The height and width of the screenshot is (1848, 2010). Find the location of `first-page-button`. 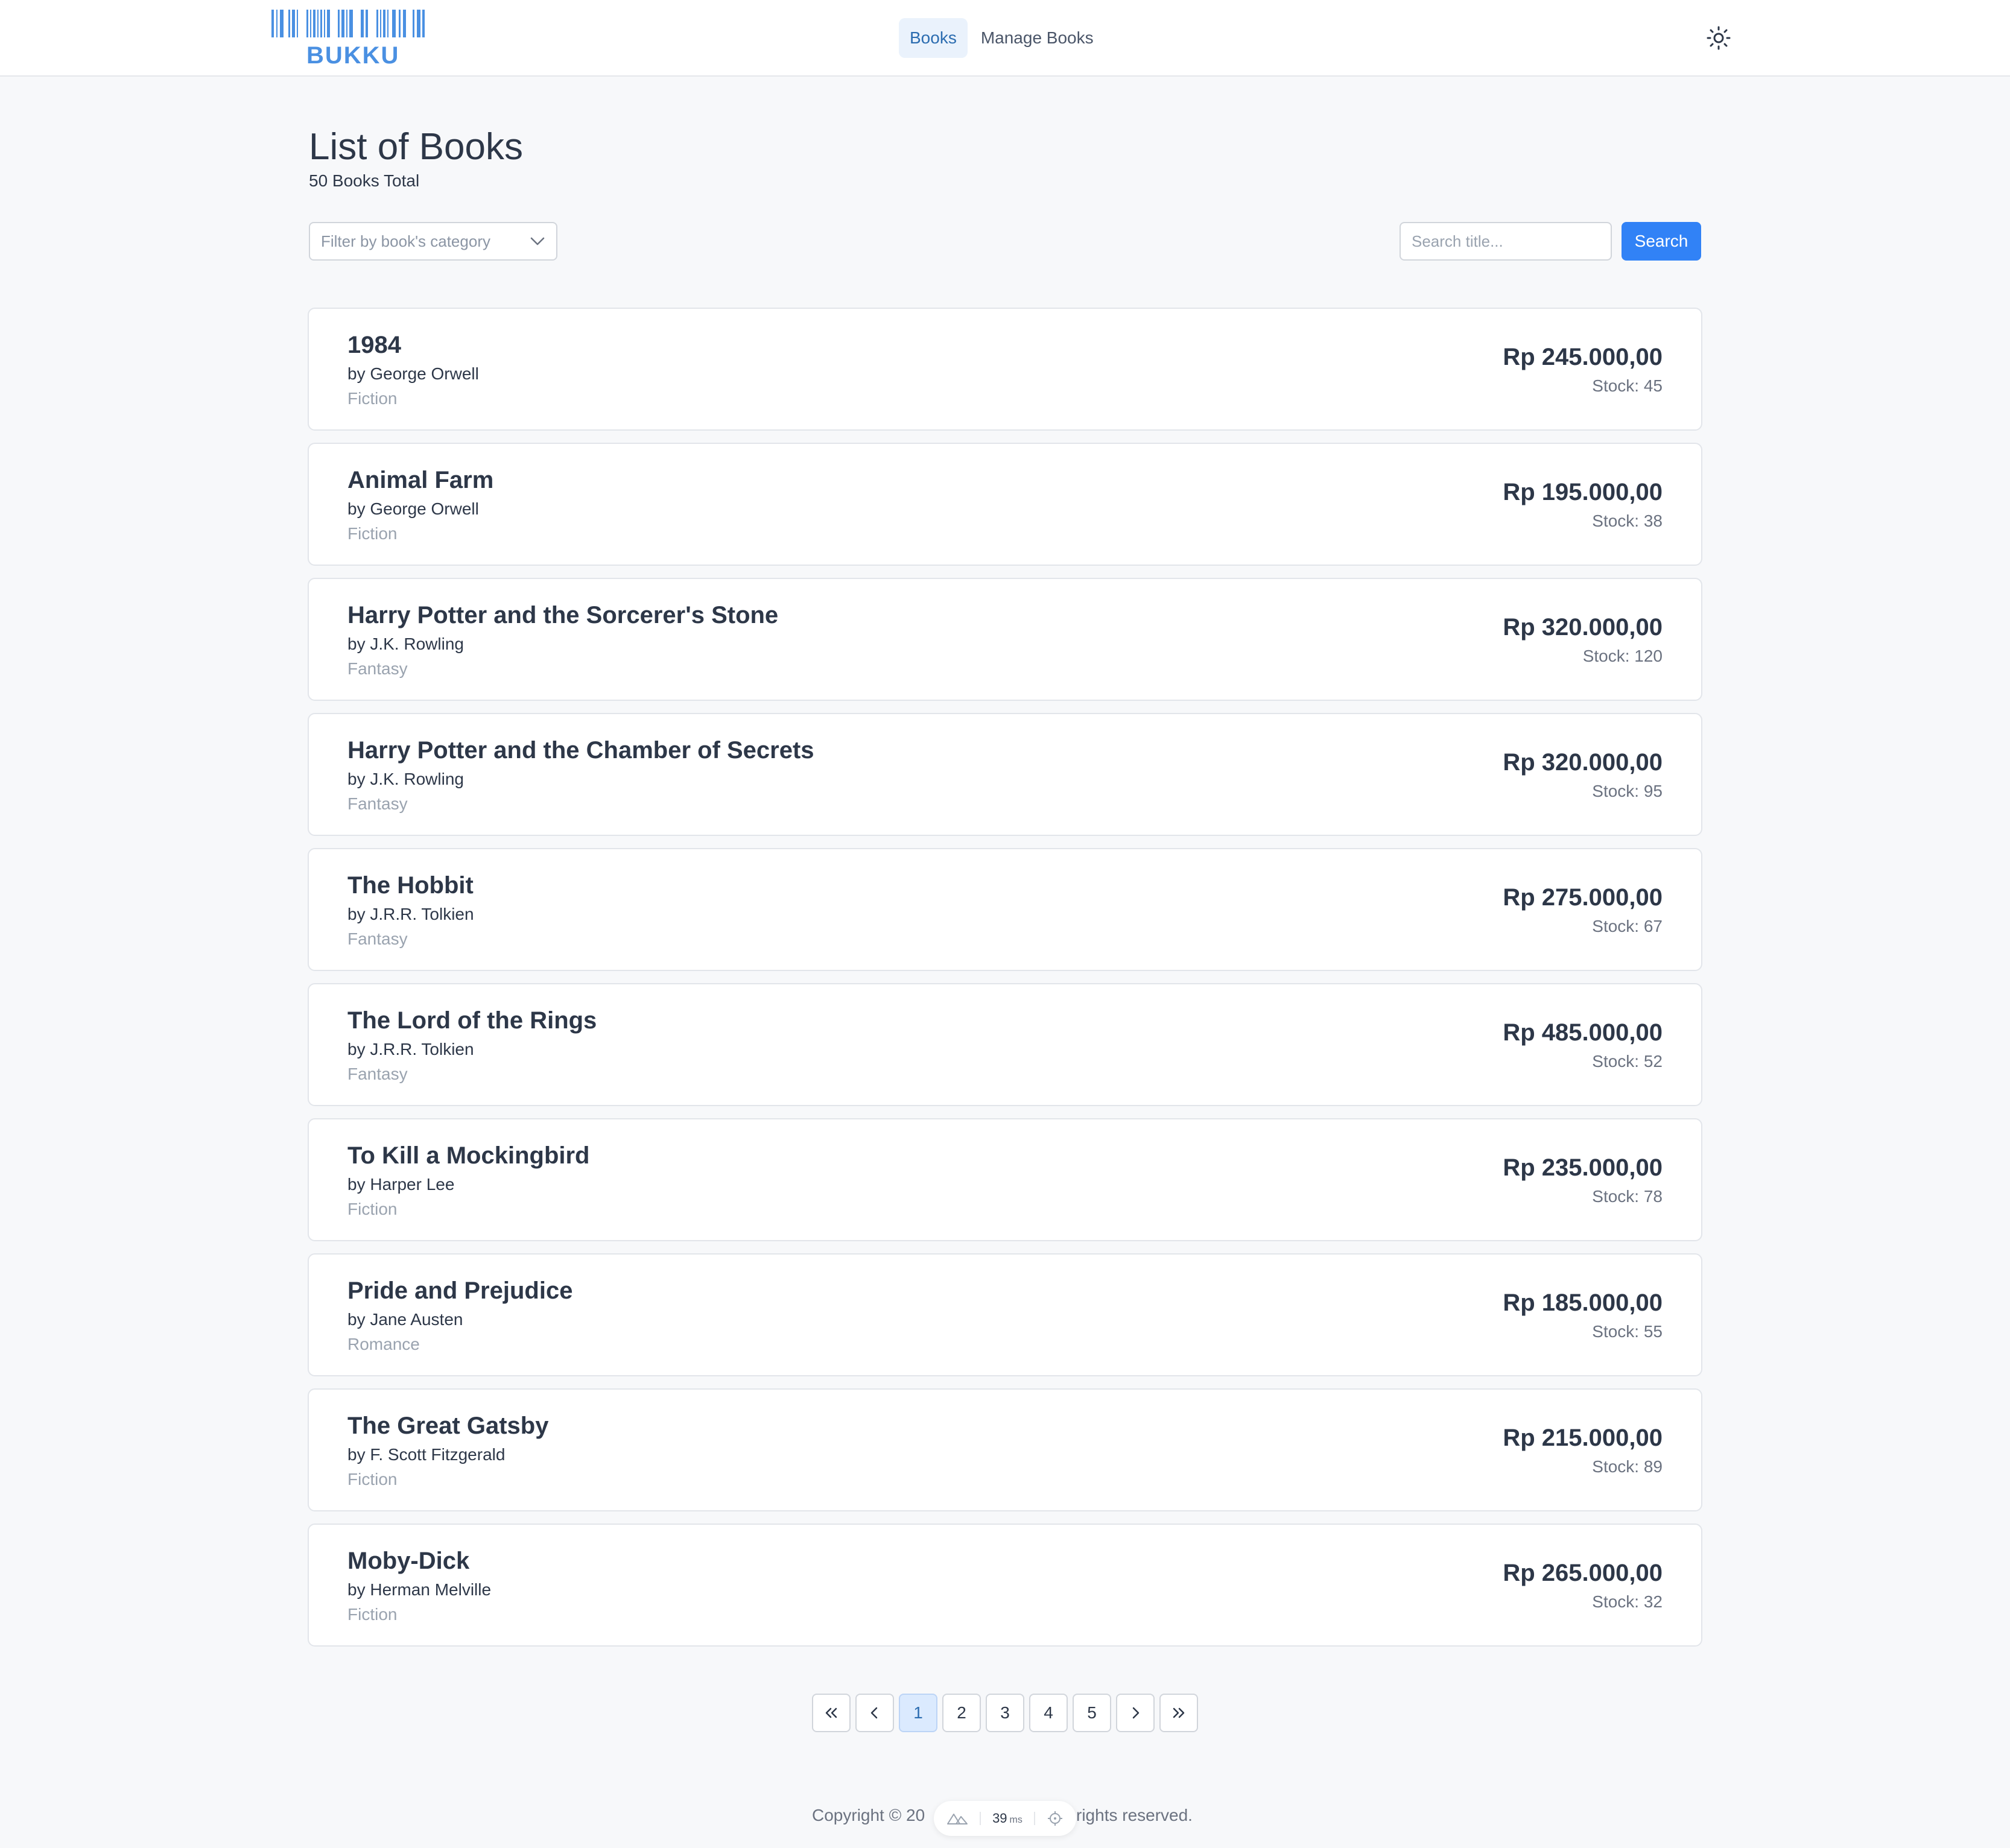

first-page-button is located at coordinates (832, 1713).